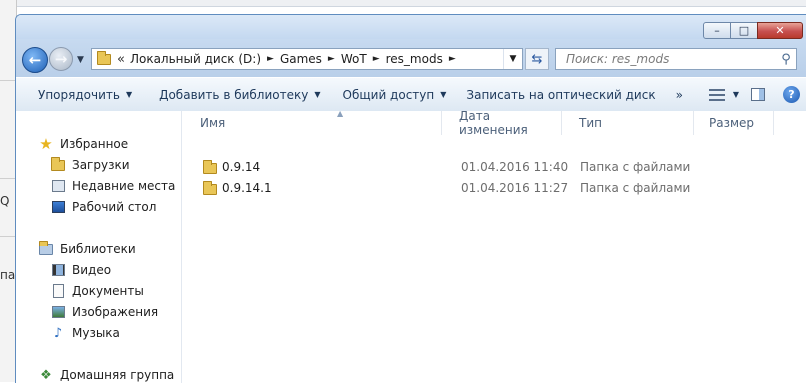 This screenshot has height=383, width=806. I want to click on images-library-icon, so click(58, 312).